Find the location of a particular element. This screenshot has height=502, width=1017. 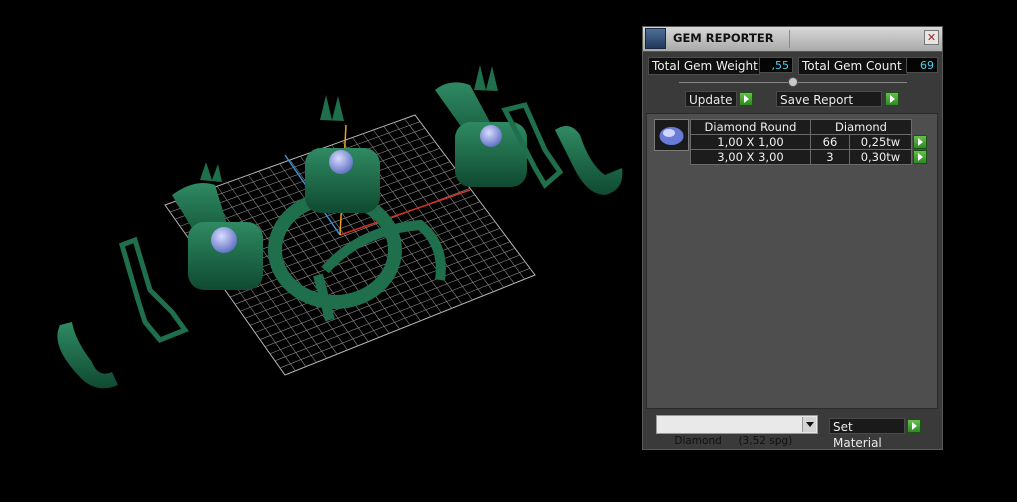

divider-slider-handle is located at coordinates (793, 82).